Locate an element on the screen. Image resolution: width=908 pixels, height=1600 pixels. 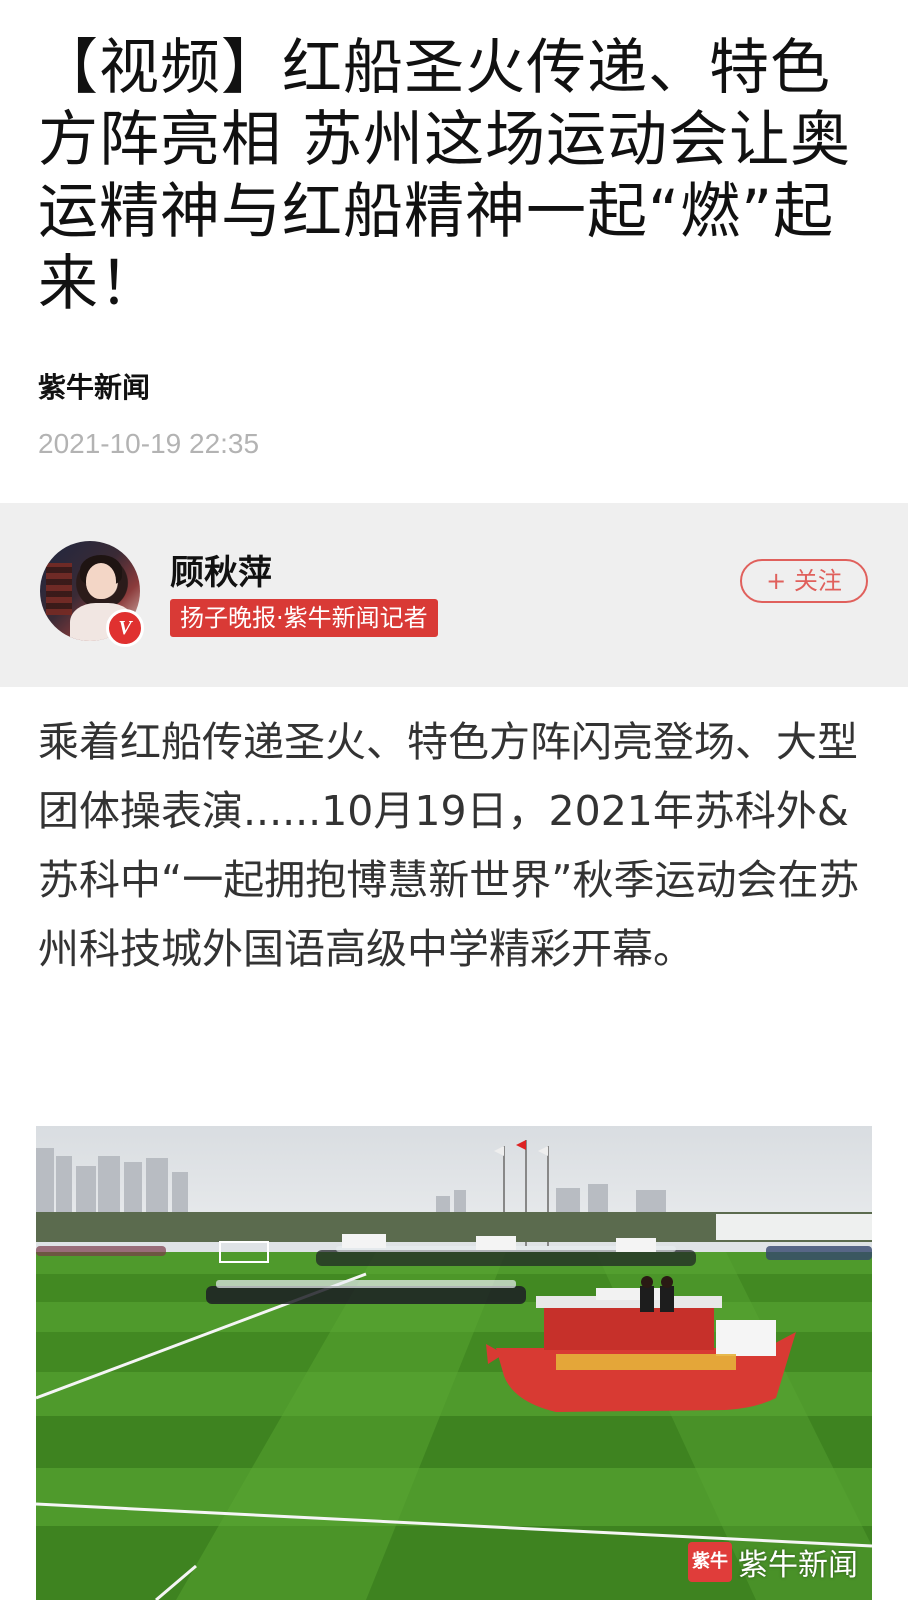
author-card: V 顾秋萍 扬子晚报·紫牛新闻记者 + 关注 is located at coordinates (454, 595).